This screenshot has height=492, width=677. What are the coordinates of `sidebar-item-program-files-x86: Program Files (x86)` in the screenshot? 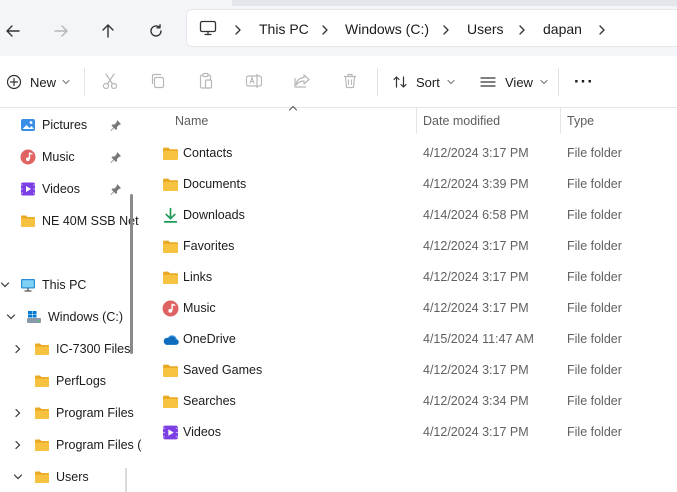 It's located at (88, 445).